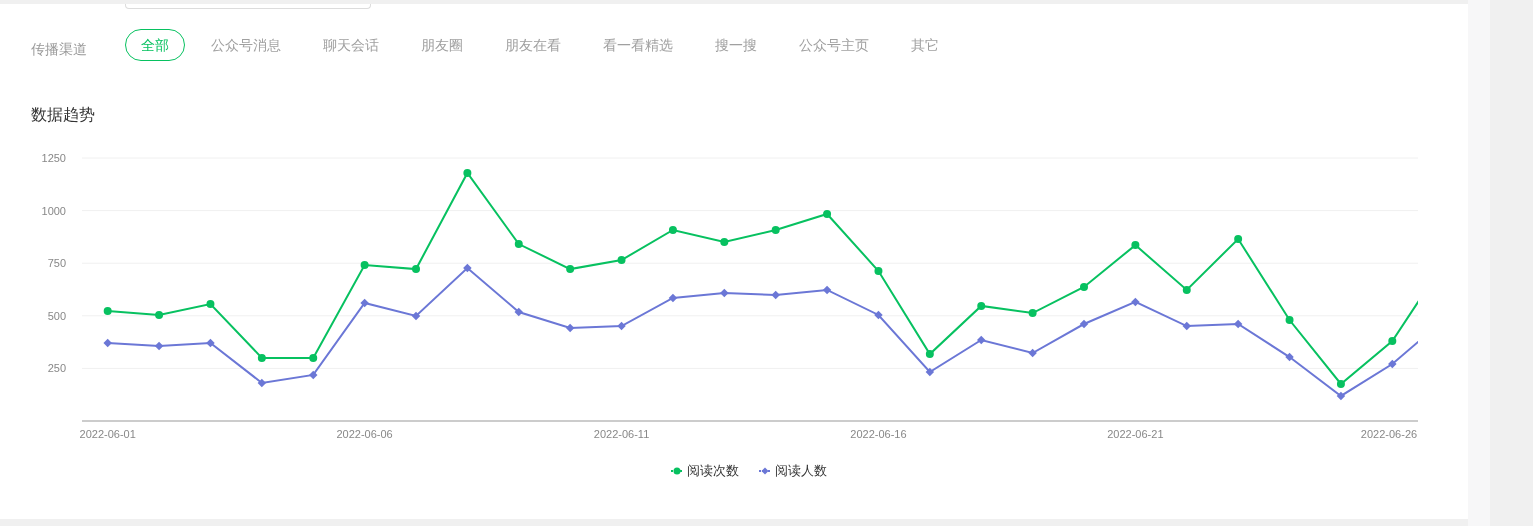  I want to click on y-tick-label: 750, so click(56, 263).